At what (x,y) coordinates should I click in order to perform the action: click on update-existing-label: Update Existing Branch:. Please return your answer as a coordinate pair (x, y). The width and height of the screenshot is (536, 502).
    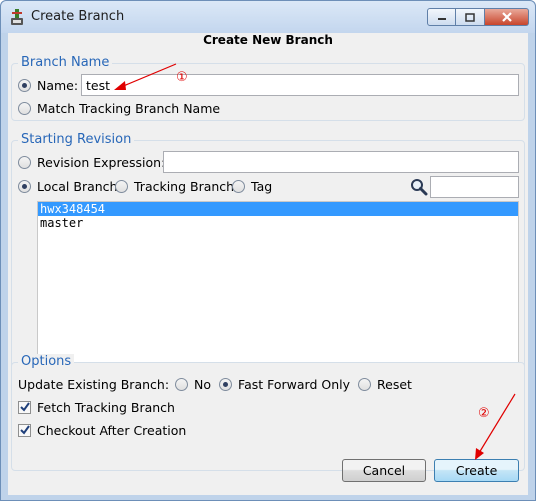
    Looking at the image, I should click on (94, 384).